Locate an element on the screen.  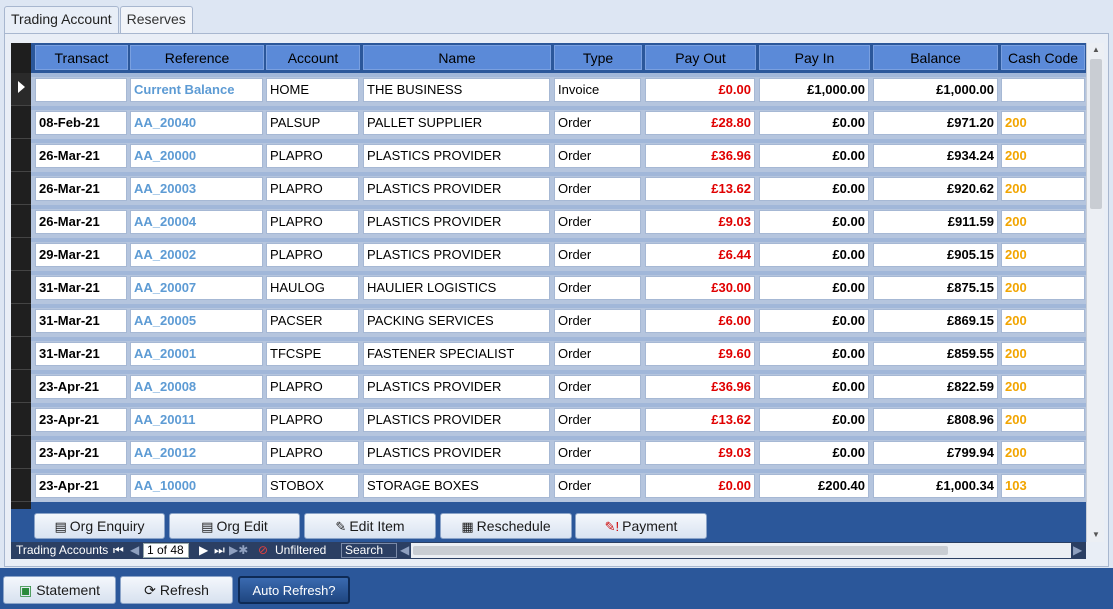
current-record-field: 1 of 48 is located at coordinates (166, 550).